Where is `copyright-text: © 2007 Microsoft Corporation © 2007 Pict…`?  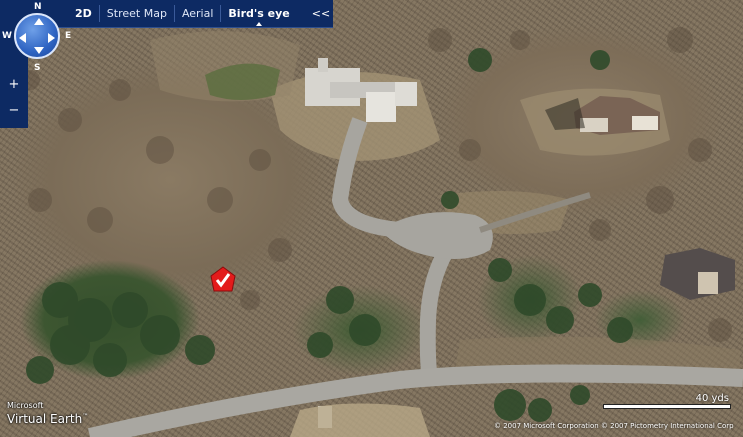 copyright-text: © 2007 Microsoft Corporation © 2007 Pict… is located at coordinates (614, 426).